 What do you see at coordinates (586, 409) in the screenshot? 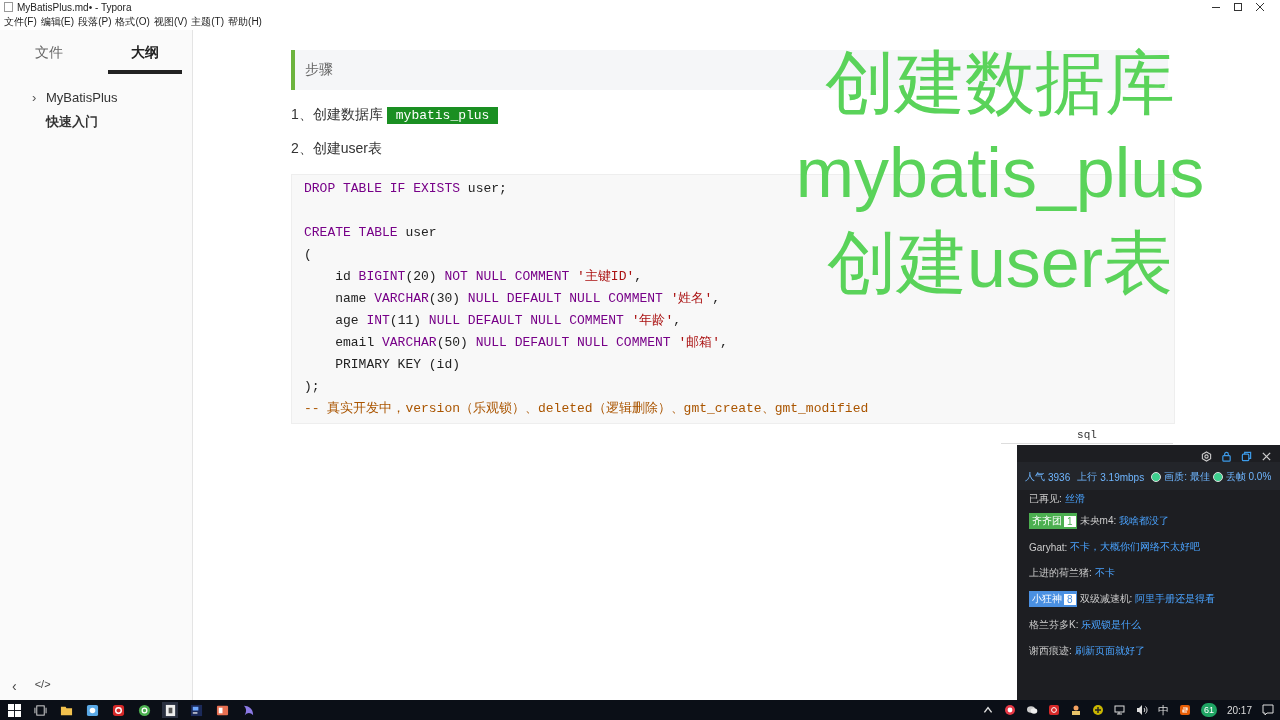
I see `code-line: -- 真实开发中，version（乐观锁）、deleted（逻辑删除）、gmt_create、gmt_modified` at bounding box center [586, 409].